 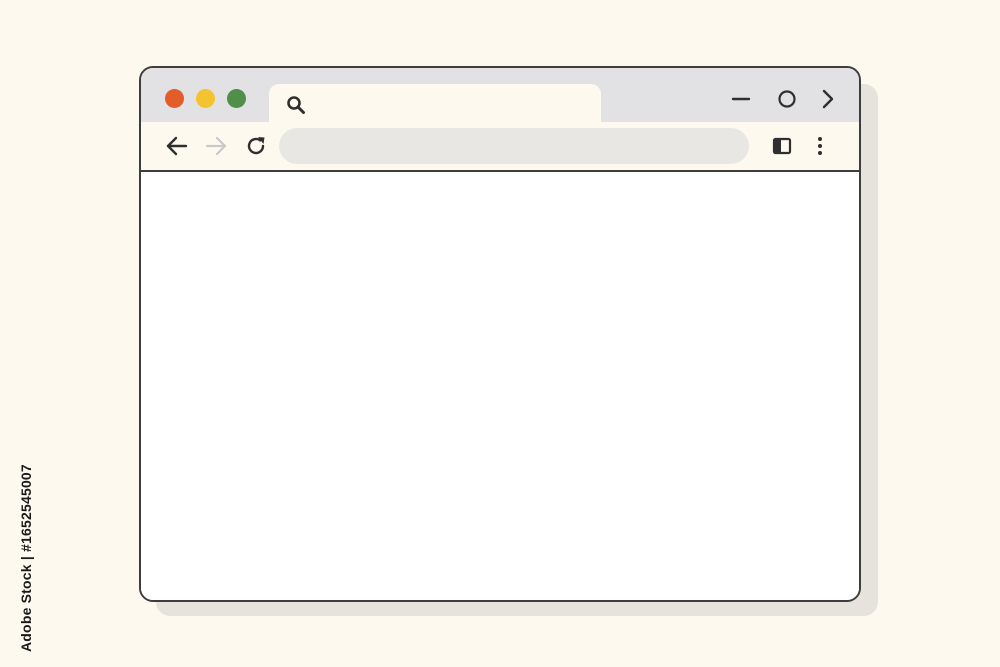 I want to click on arrow-left-icon, so click(x=177, y=146).